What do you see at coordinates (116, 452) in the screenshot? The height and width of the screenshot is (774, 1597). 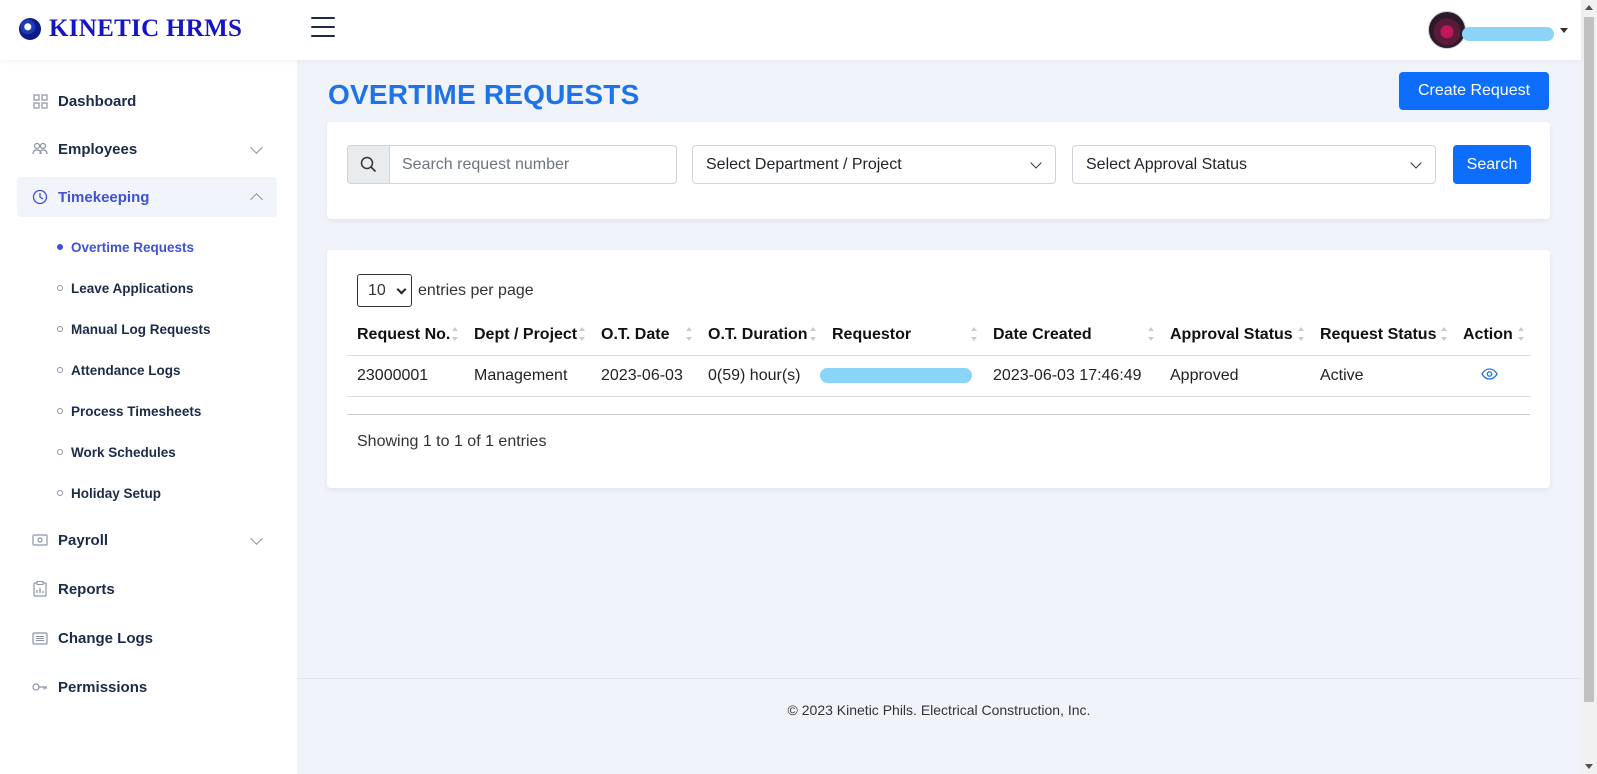 I see `sidebar-subitem-work-schedules: Work Schedules` at bounding box center [116, 452].